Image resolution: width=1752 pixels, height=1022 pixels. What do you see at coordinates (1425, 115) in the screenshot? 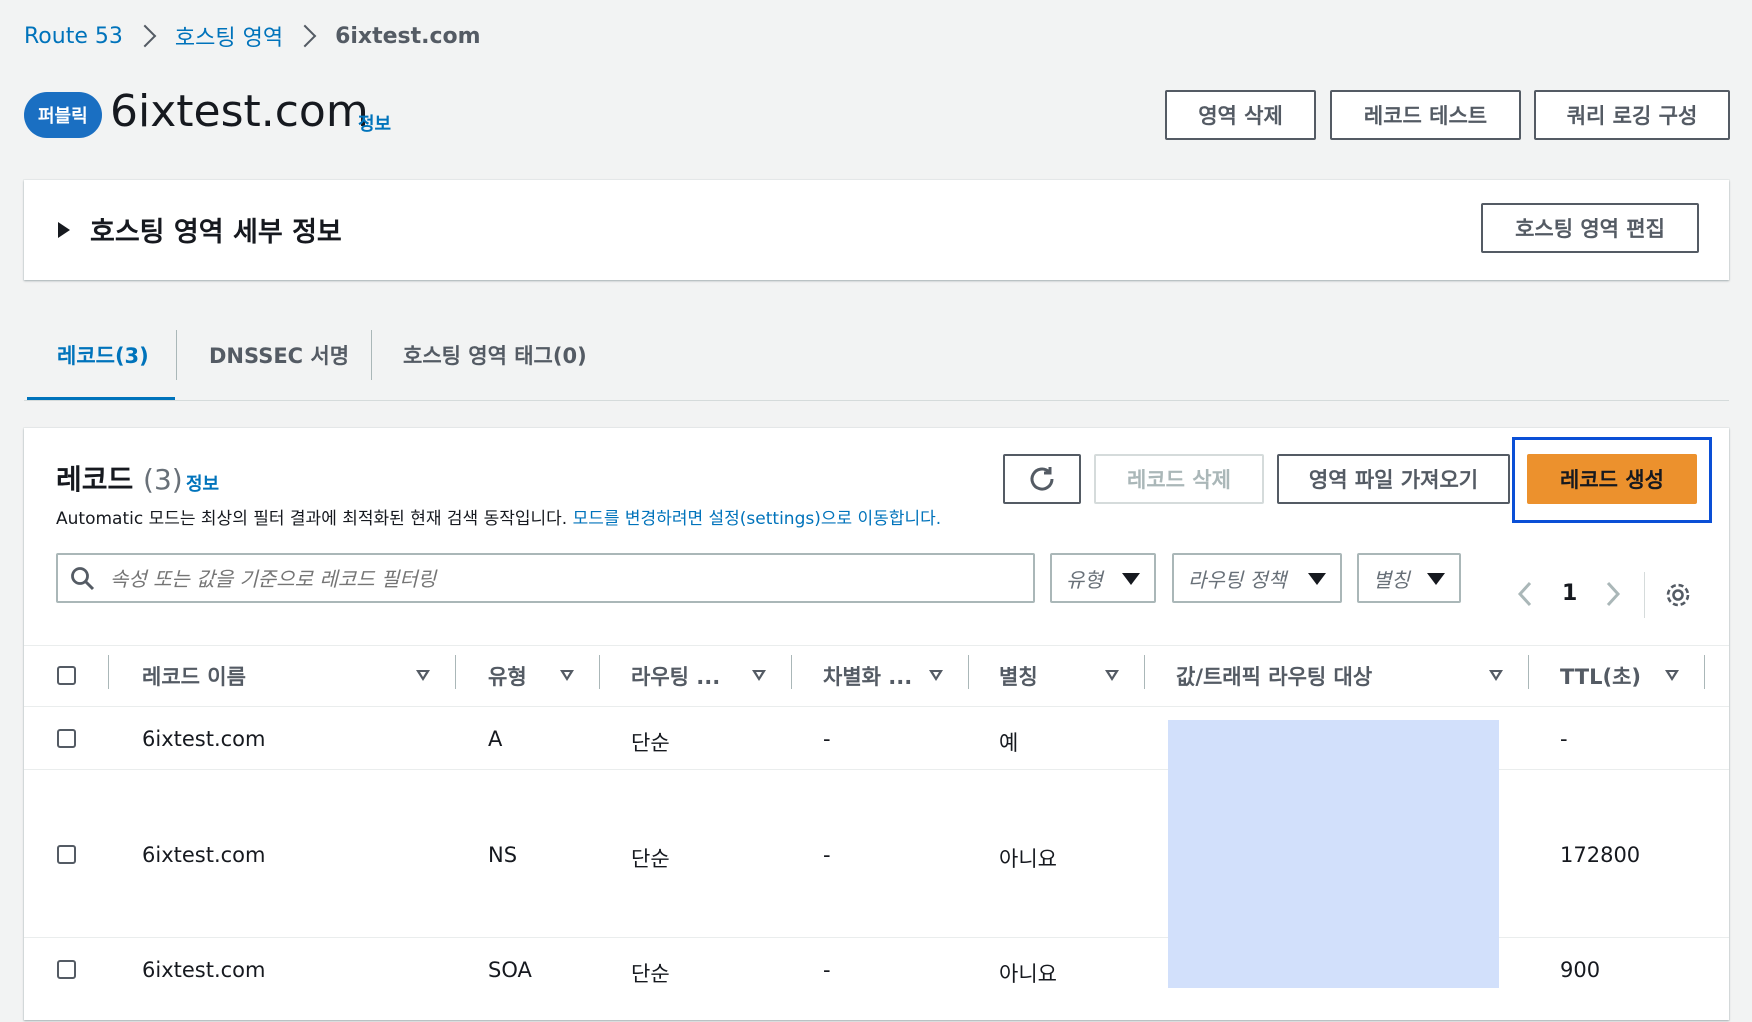
I see `test-record-button: 레코드 테스트` at bounding box center [1425, 115].